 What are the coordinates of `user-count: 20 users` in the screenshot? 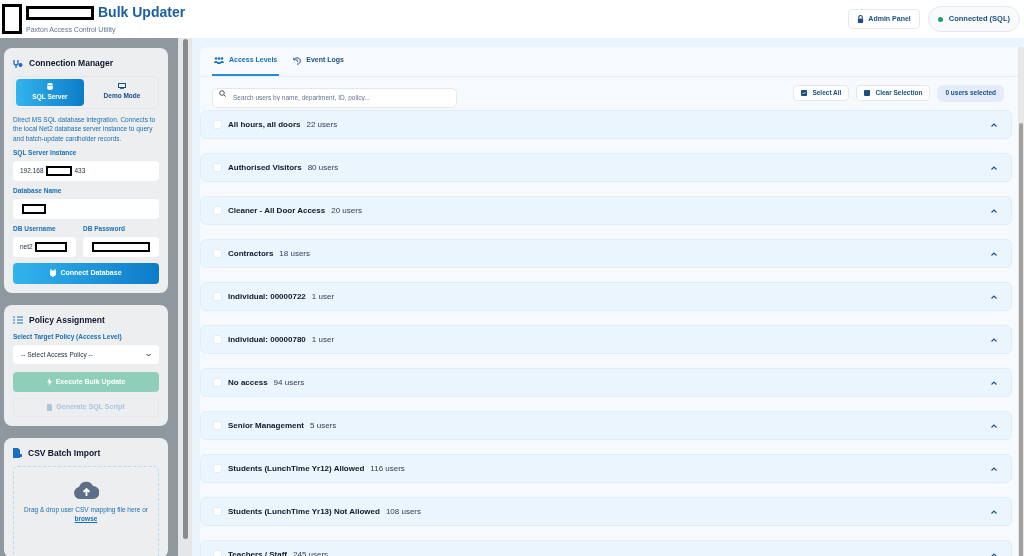 It's located at (346, 210).